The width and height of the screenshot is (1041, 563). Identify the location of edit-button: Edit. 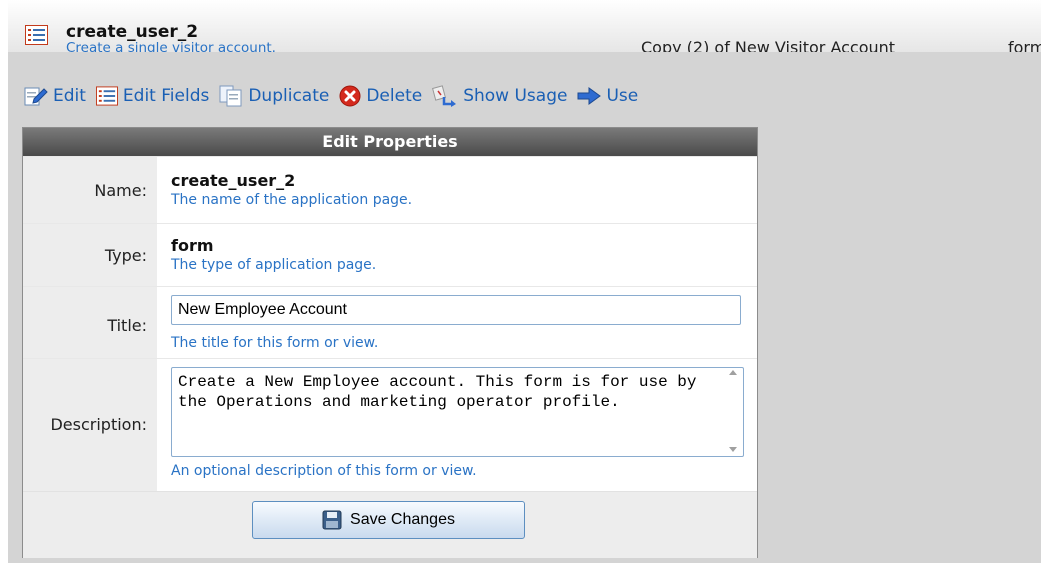
(55, 96).